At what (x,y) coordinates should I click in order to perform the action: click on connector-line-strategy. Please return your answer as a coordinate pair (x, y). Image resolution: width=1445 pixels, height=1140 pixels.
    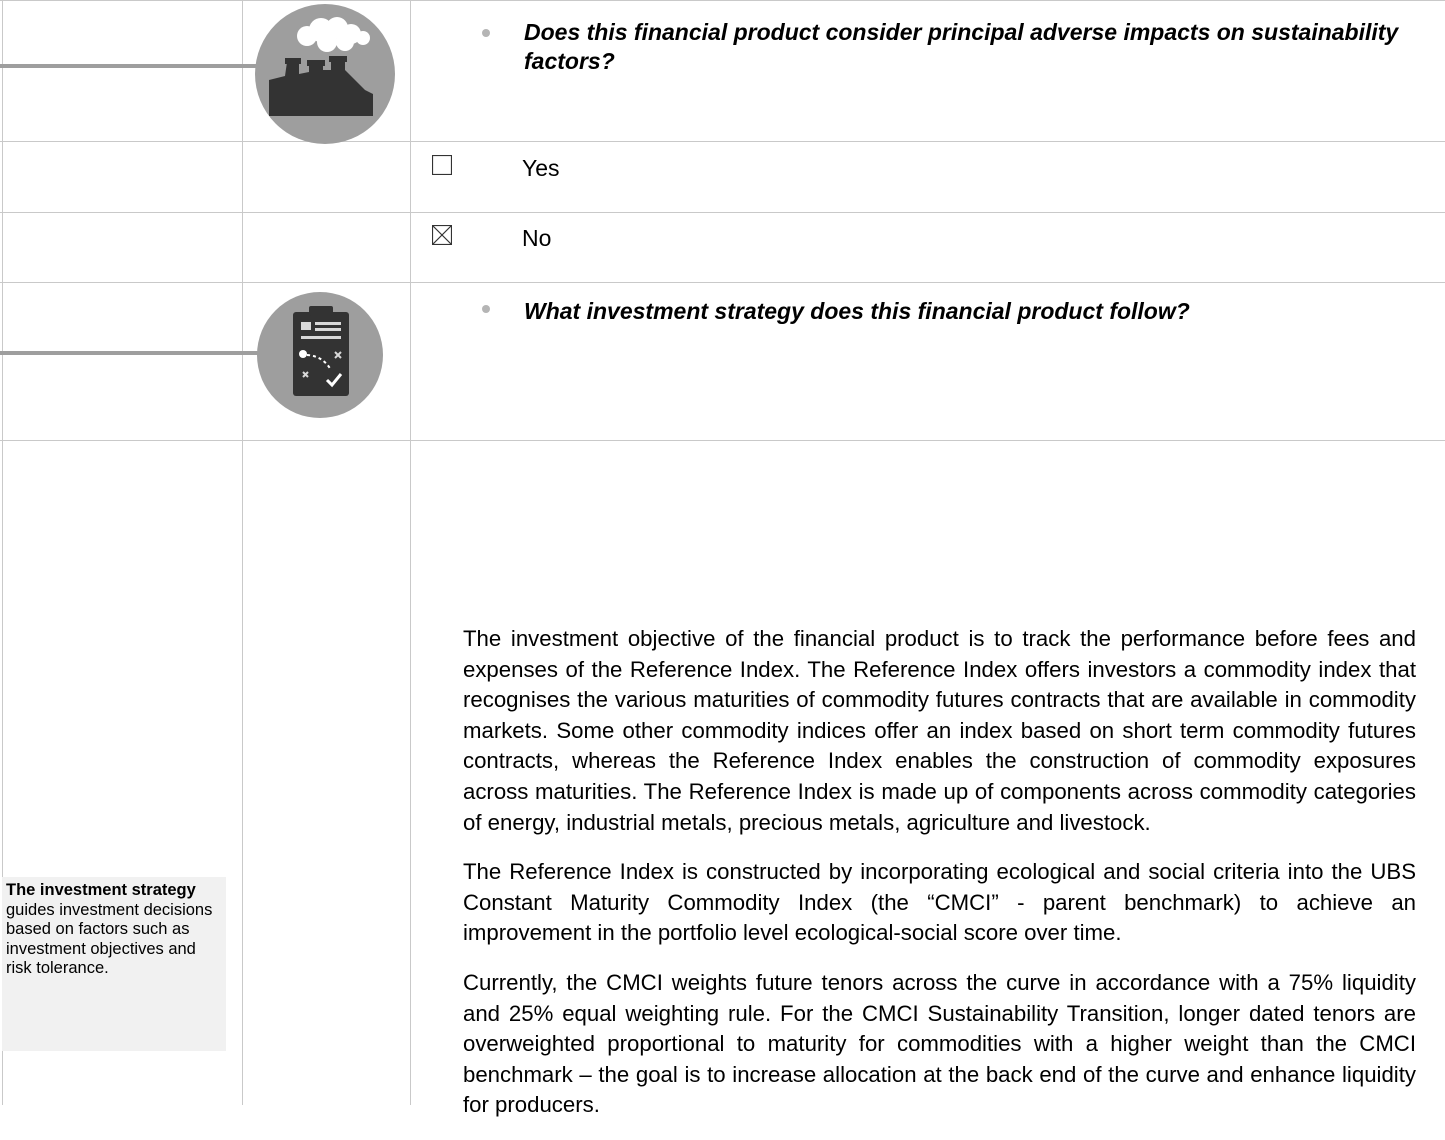
    Looking at the image, I should click on (131, 353).